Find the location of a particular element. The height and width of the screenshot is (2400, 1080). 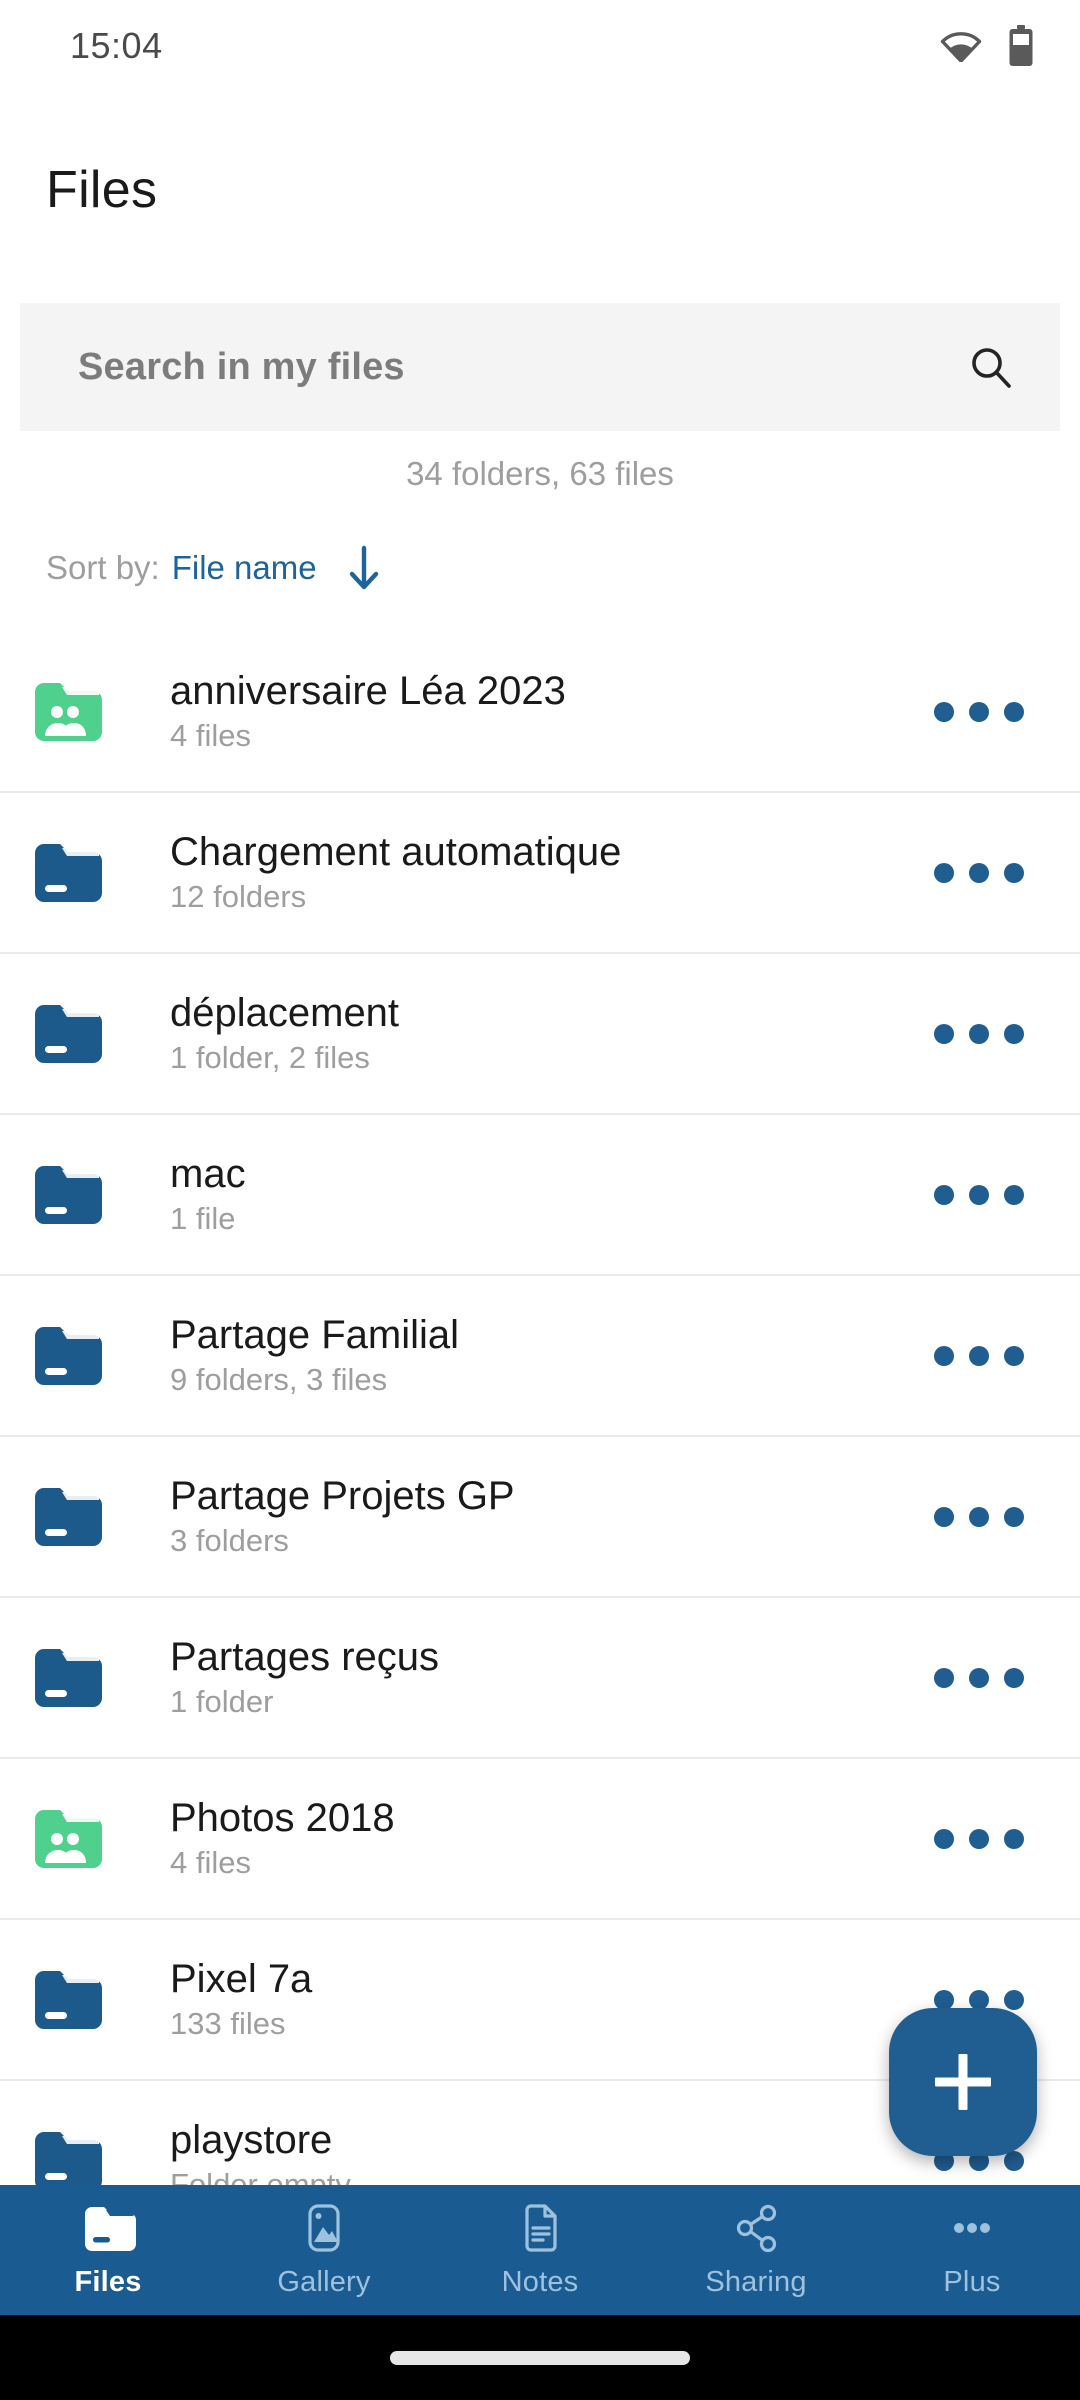

table-row: mac 1 file is located at coordinates (540, 1195).